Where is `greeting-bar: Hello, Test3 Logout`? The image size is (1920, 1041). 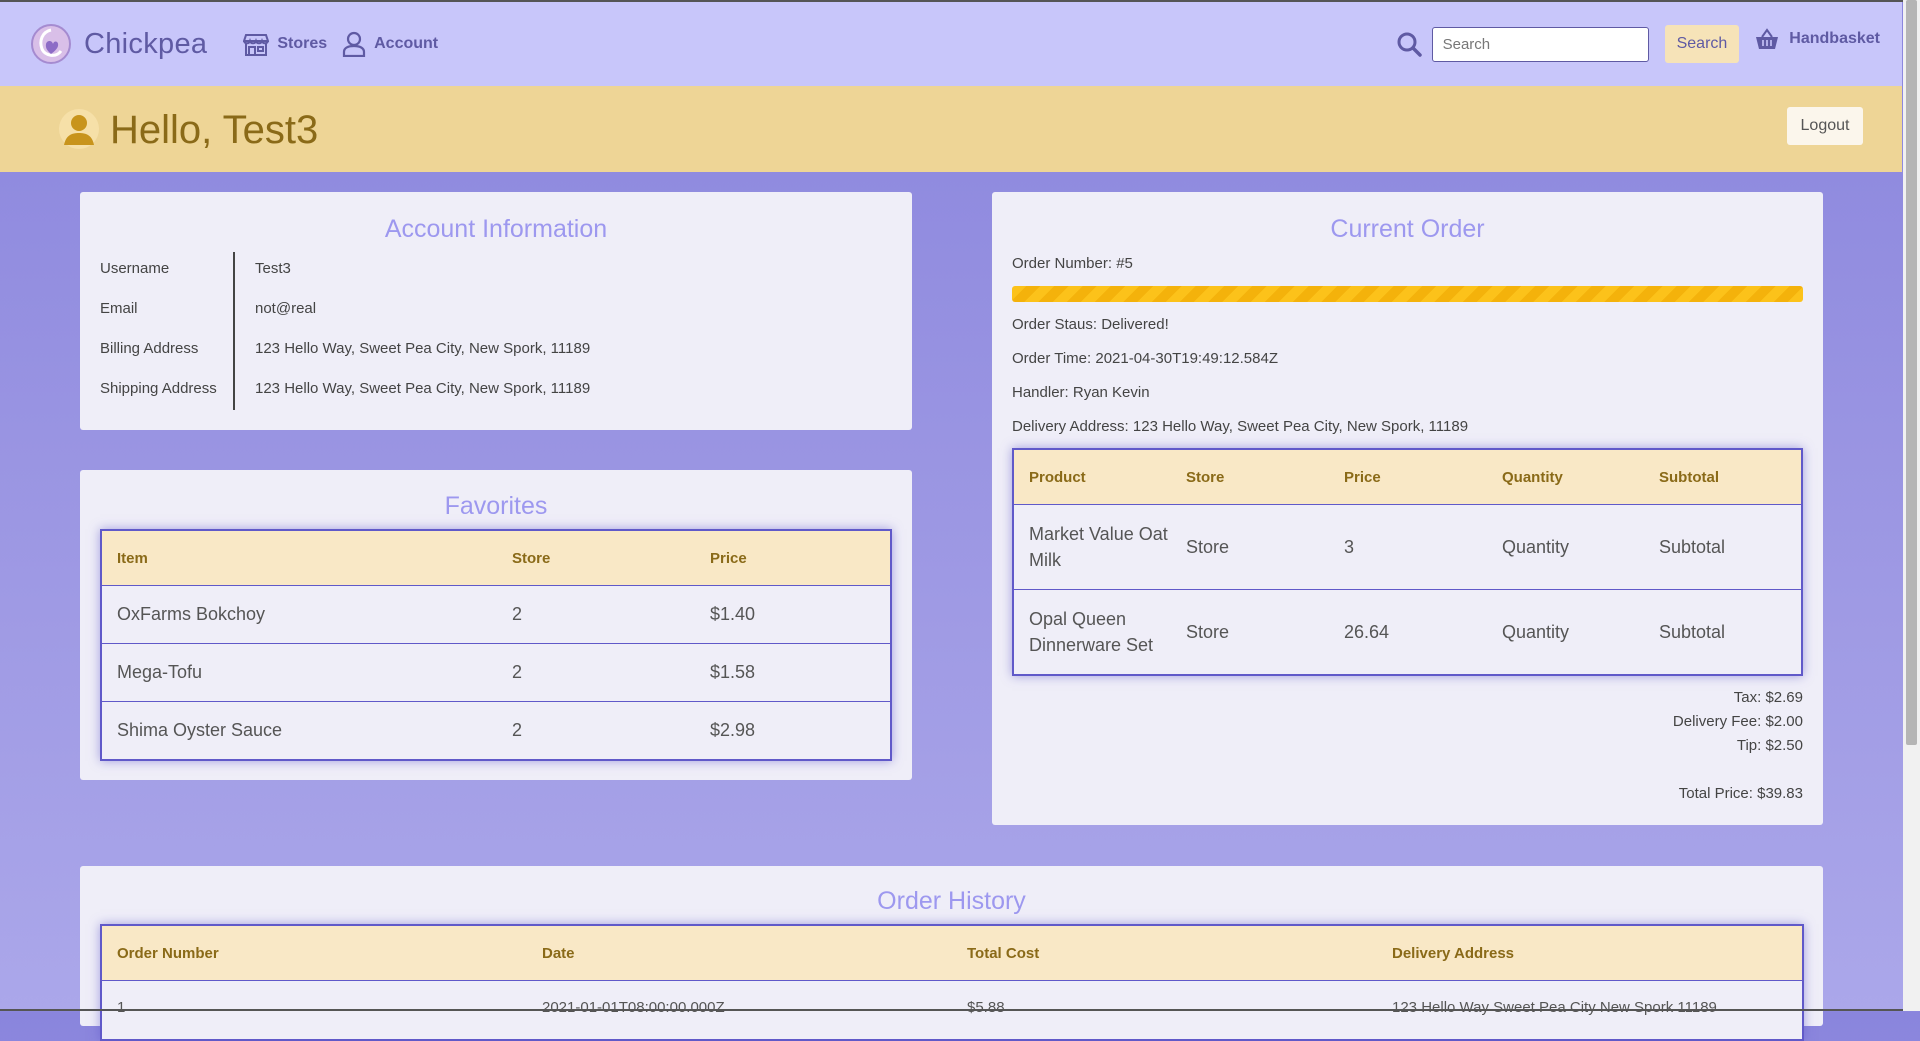
greeting-bar: Hello, Test3 Logout is located at coordinates (951, 129).